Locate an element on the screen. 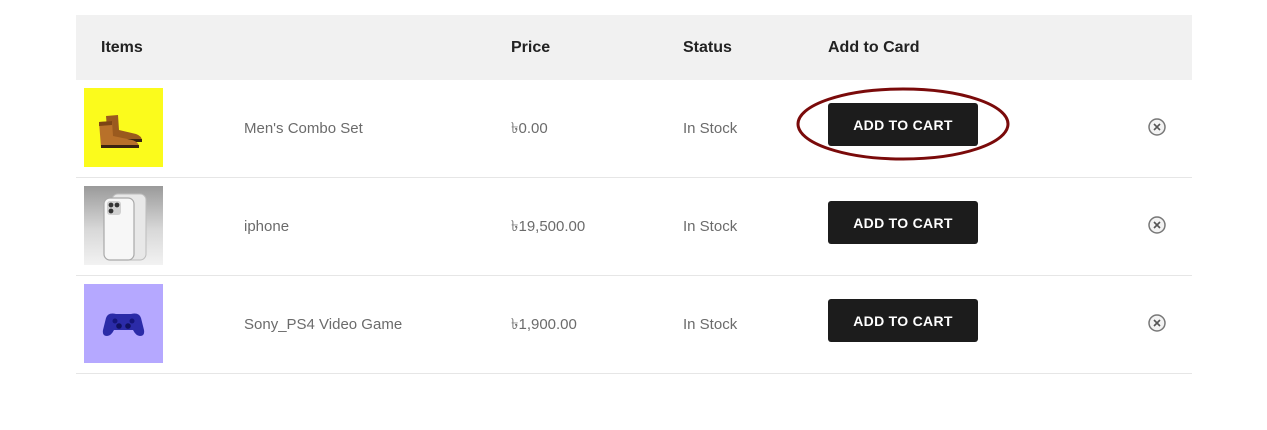 This screenshot has height=430, width=1267. product-name: iphone is located at coordinates (266, 226).